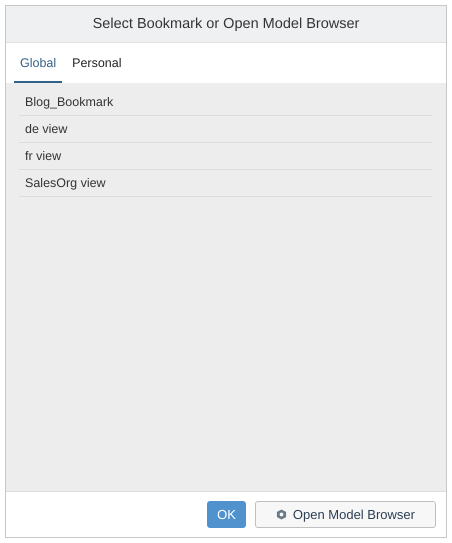 This screenshot has height=543, width=452. I want to click on tab: Personal, so click(97, 63).